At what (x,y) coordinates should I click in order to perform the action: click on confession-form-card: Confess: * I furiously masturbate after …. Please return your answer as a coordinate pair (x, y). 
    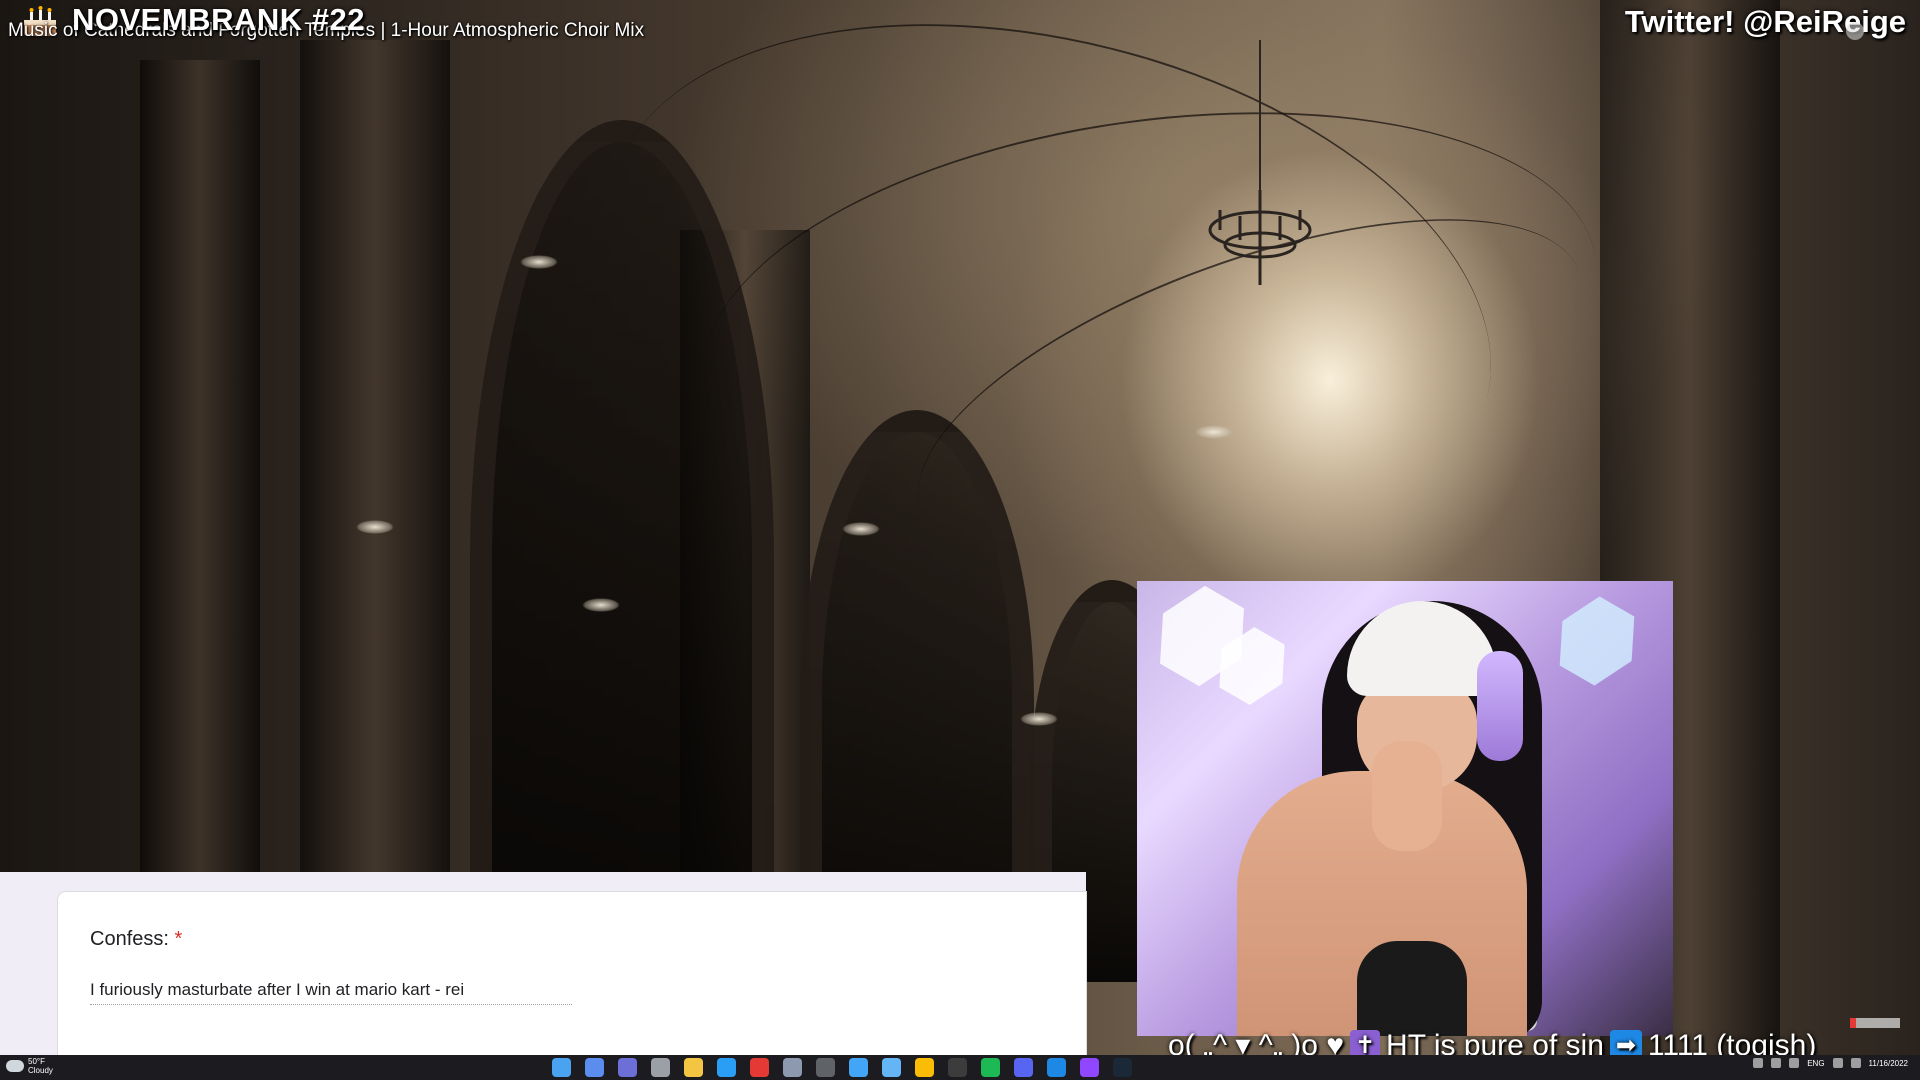
    Looking at the image, I should click on (572, 973).